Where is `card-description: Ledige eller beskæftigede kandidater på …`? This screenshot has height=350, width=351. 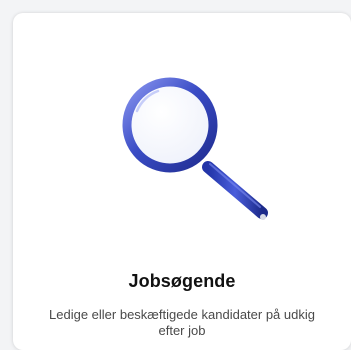 card-description: Ledige eller beskæftigede kandidater på … is located at coordinates (182, 322).